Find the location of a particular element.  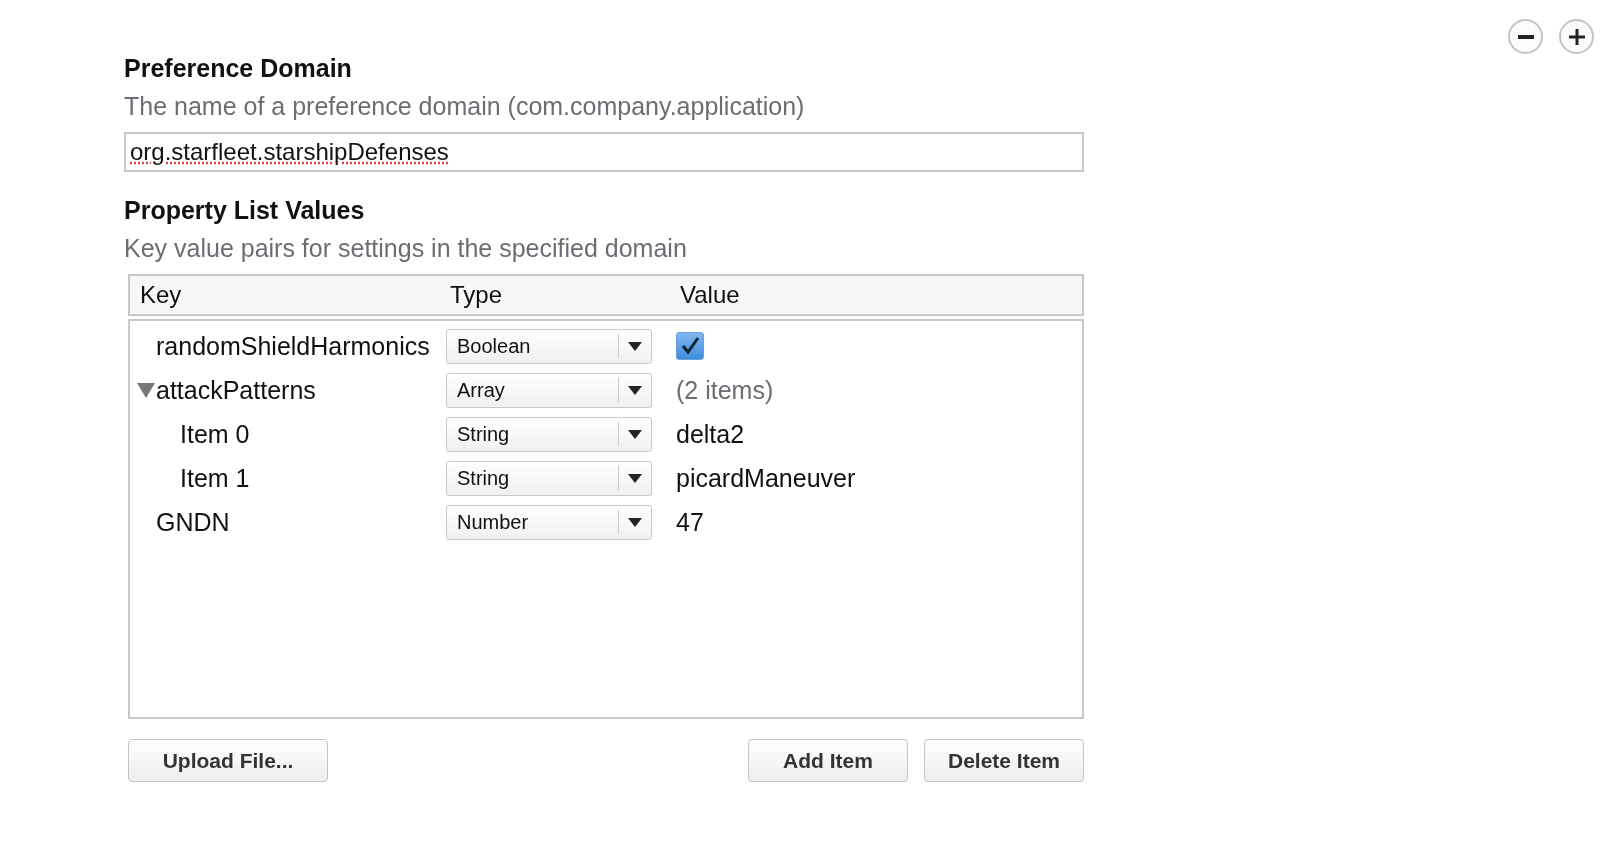

minus-icon is located at coordinates (1525, 36).